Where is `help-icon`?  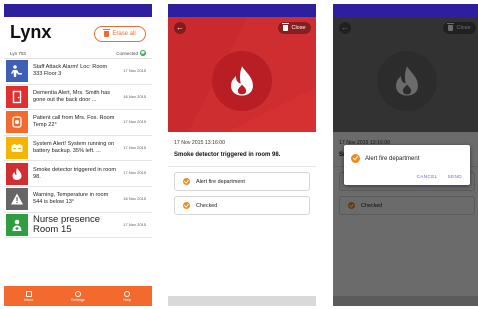 help-icon is located at coordinates (127, 293).